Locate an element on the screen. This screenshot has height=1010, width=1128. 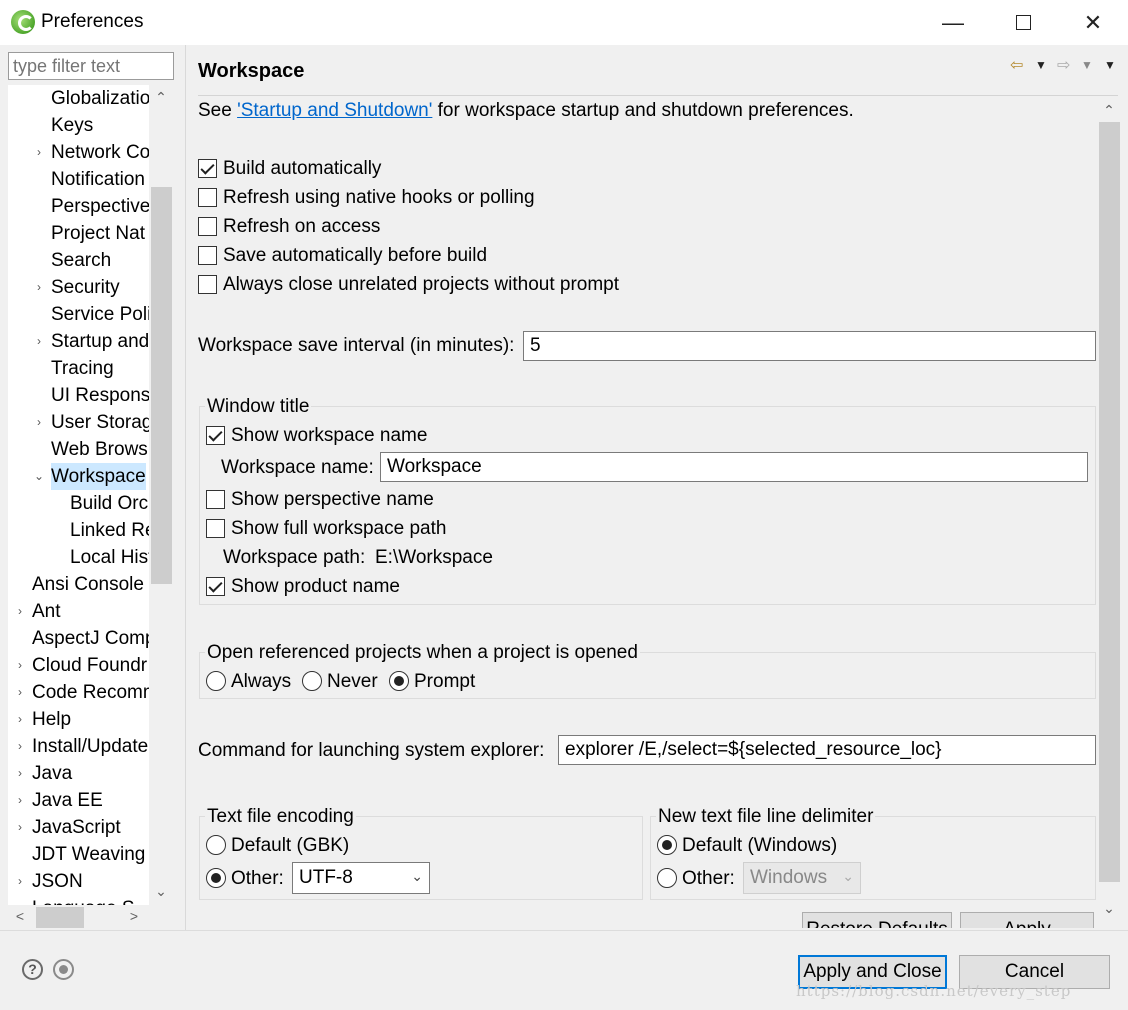
tree-item: › Help is located at coordinates (78, 719).